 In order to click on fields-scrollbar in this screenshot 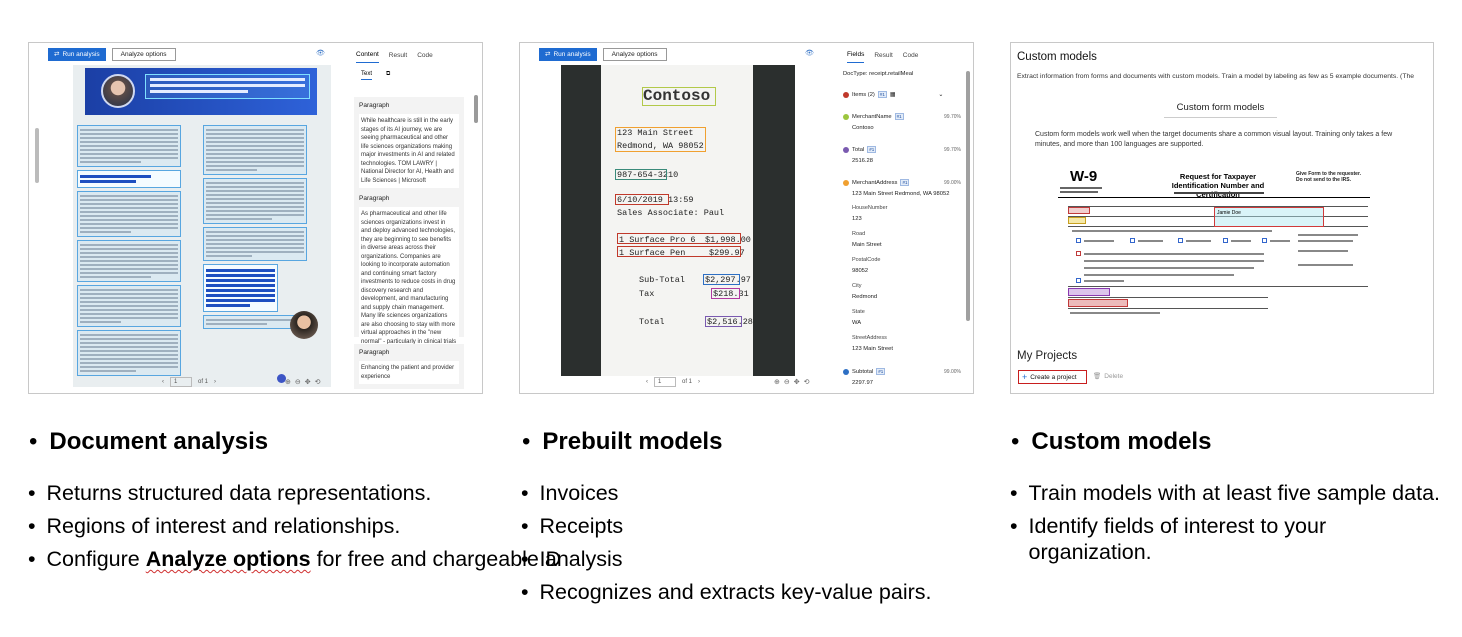, I will do `click(968, 196)`.